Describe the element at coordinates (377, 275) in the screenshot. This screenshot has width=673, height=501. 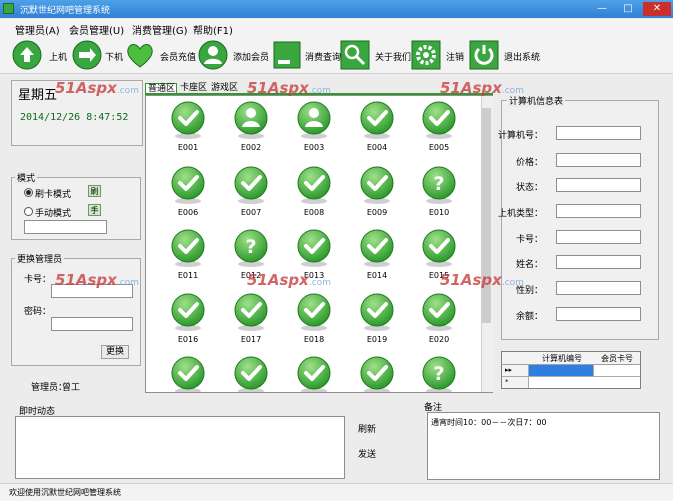
I see `machine-id: E014` at that location.